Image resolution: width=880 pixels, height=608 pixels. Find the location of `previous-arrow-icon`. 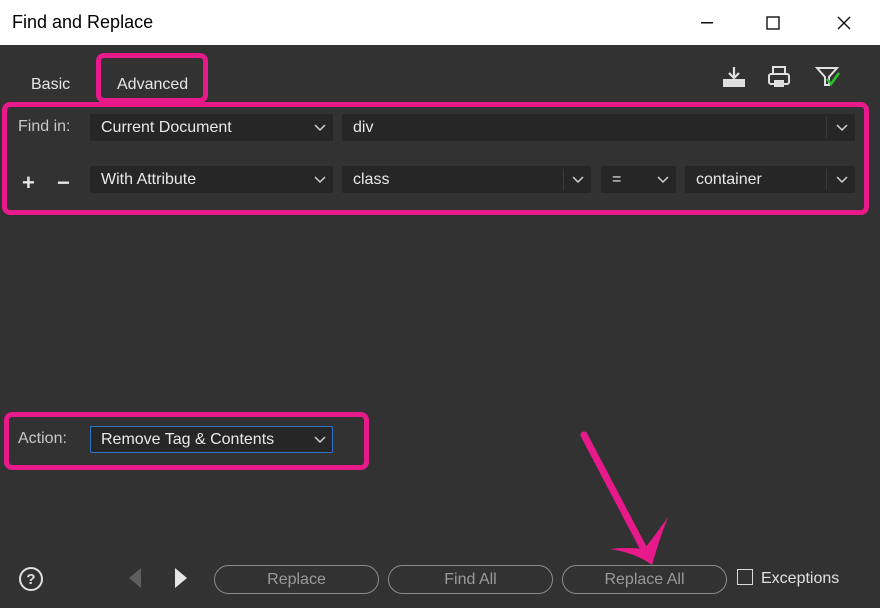

previous-arrow-icon is located at coordinates (135, 578).